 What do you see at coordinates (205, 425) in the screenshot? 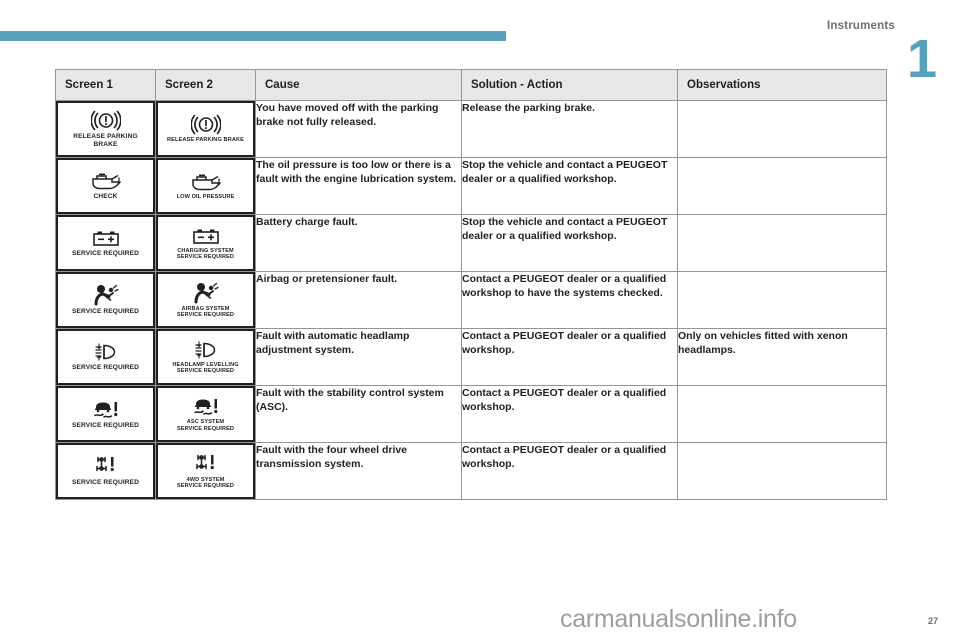
I see `pictogram-label: ASC SYSTEM SERVICE REQUIRED` at bounding box center [205, 425].